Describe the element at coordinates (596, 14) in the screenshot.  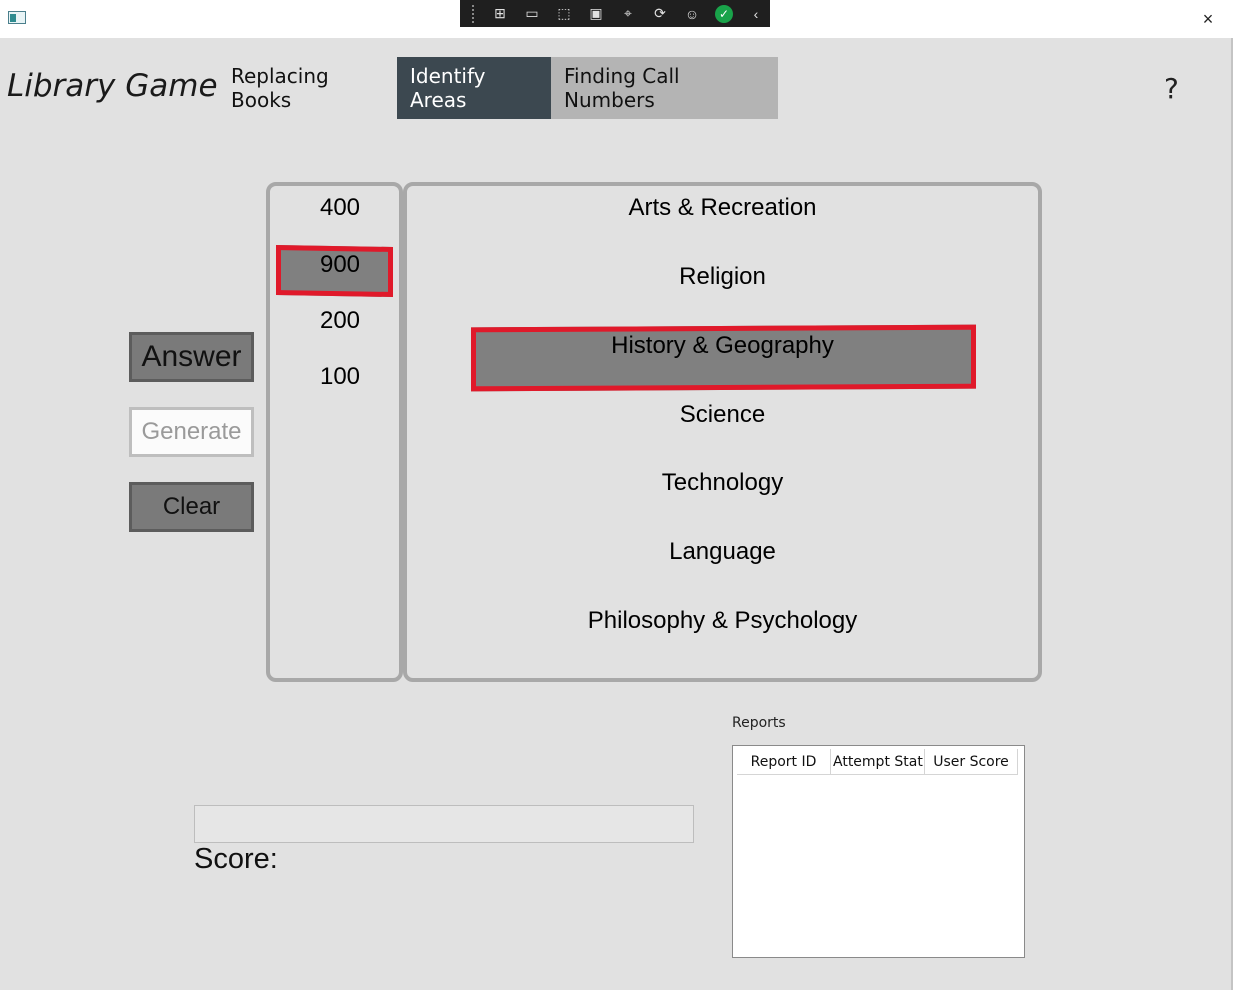
I see `display-layout-adorners-icon: ▣` at that location.